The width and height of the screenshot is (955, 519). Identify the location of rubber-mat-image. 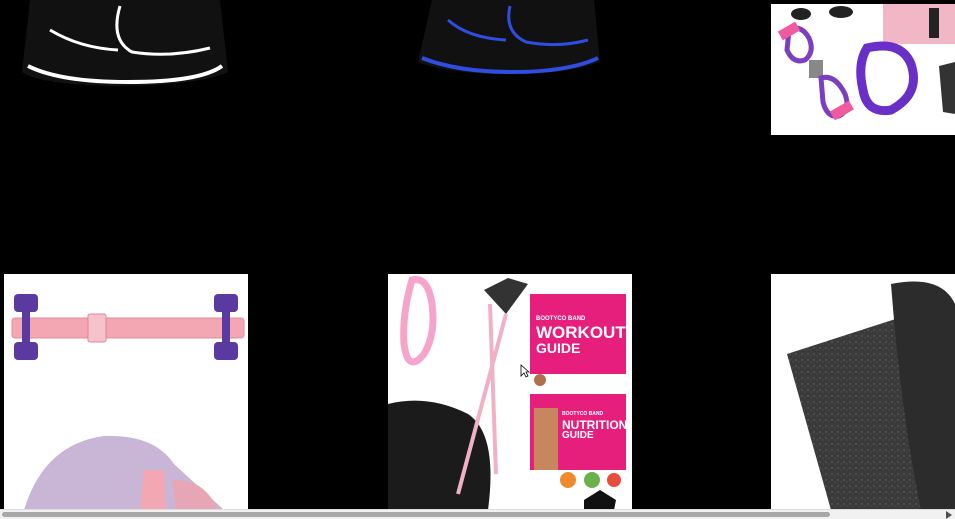
(871, 395).